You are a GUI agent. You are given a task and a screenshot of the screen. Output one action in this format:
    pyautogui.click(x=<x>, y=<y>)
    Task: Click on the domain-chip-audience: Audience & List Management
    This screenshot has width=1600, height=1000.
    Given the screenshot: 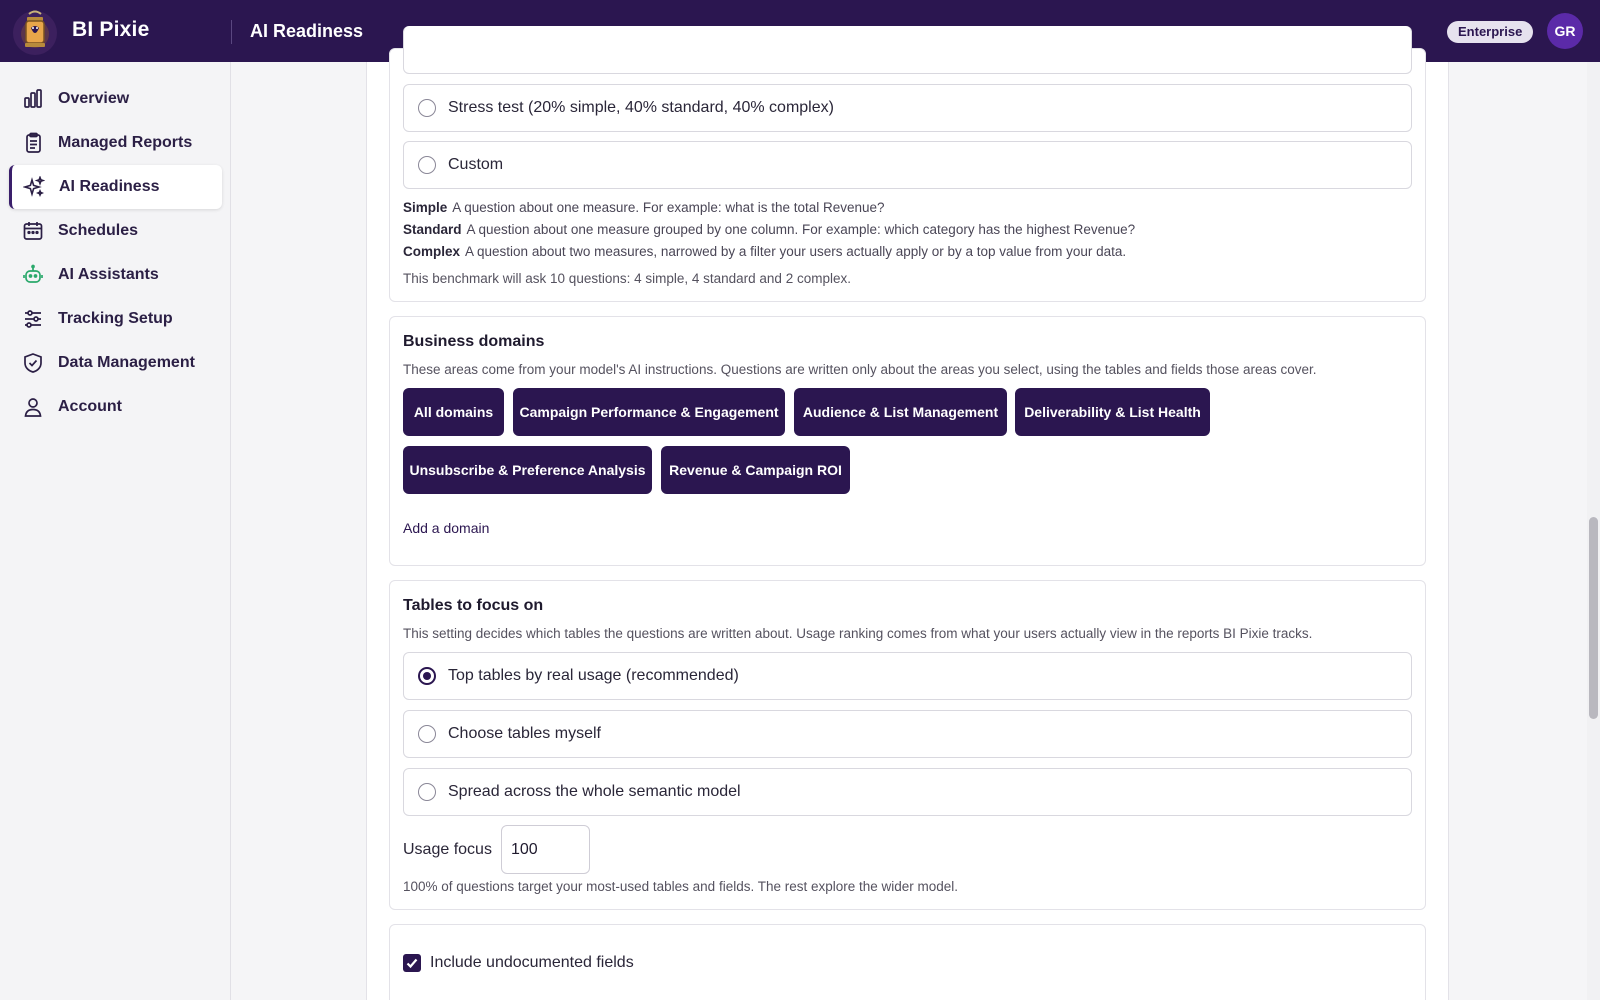 What is the action you would take?
    pyautogui.click(x=900, y=412)
    